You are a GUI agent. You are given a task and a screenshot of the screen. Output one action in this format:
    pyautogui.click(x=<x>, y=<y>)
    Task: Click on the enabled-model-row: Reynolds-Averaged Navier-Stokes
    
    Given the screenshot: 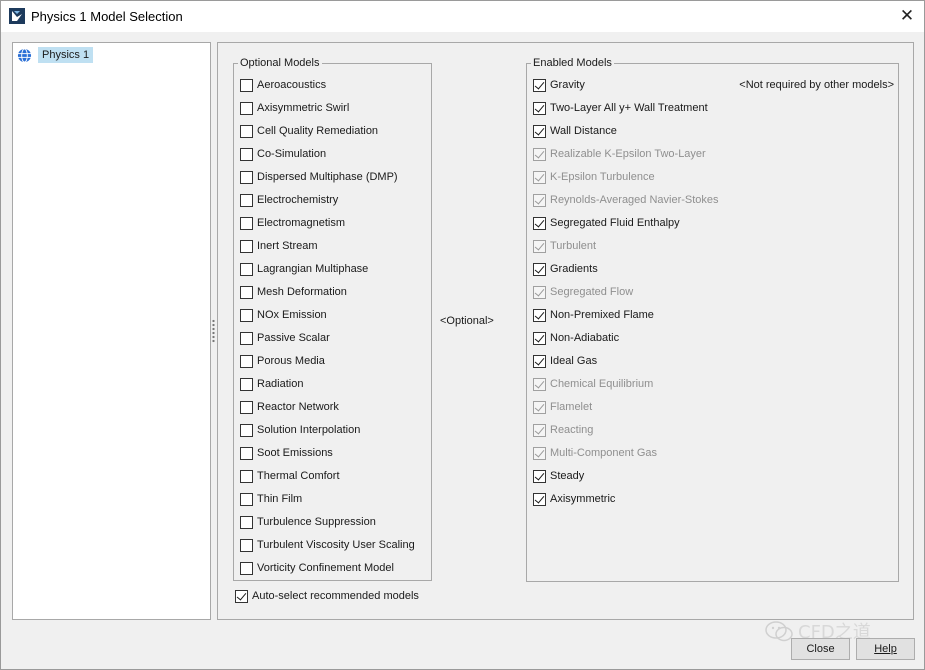 What is the action you would take?
    pyautogui.click(x=626, y=200)
    